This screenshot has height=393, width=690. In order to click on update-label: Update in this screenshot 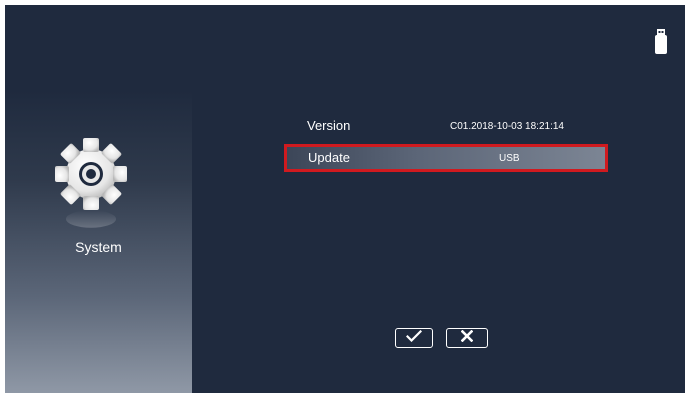, I will do `click(329, 157)`.